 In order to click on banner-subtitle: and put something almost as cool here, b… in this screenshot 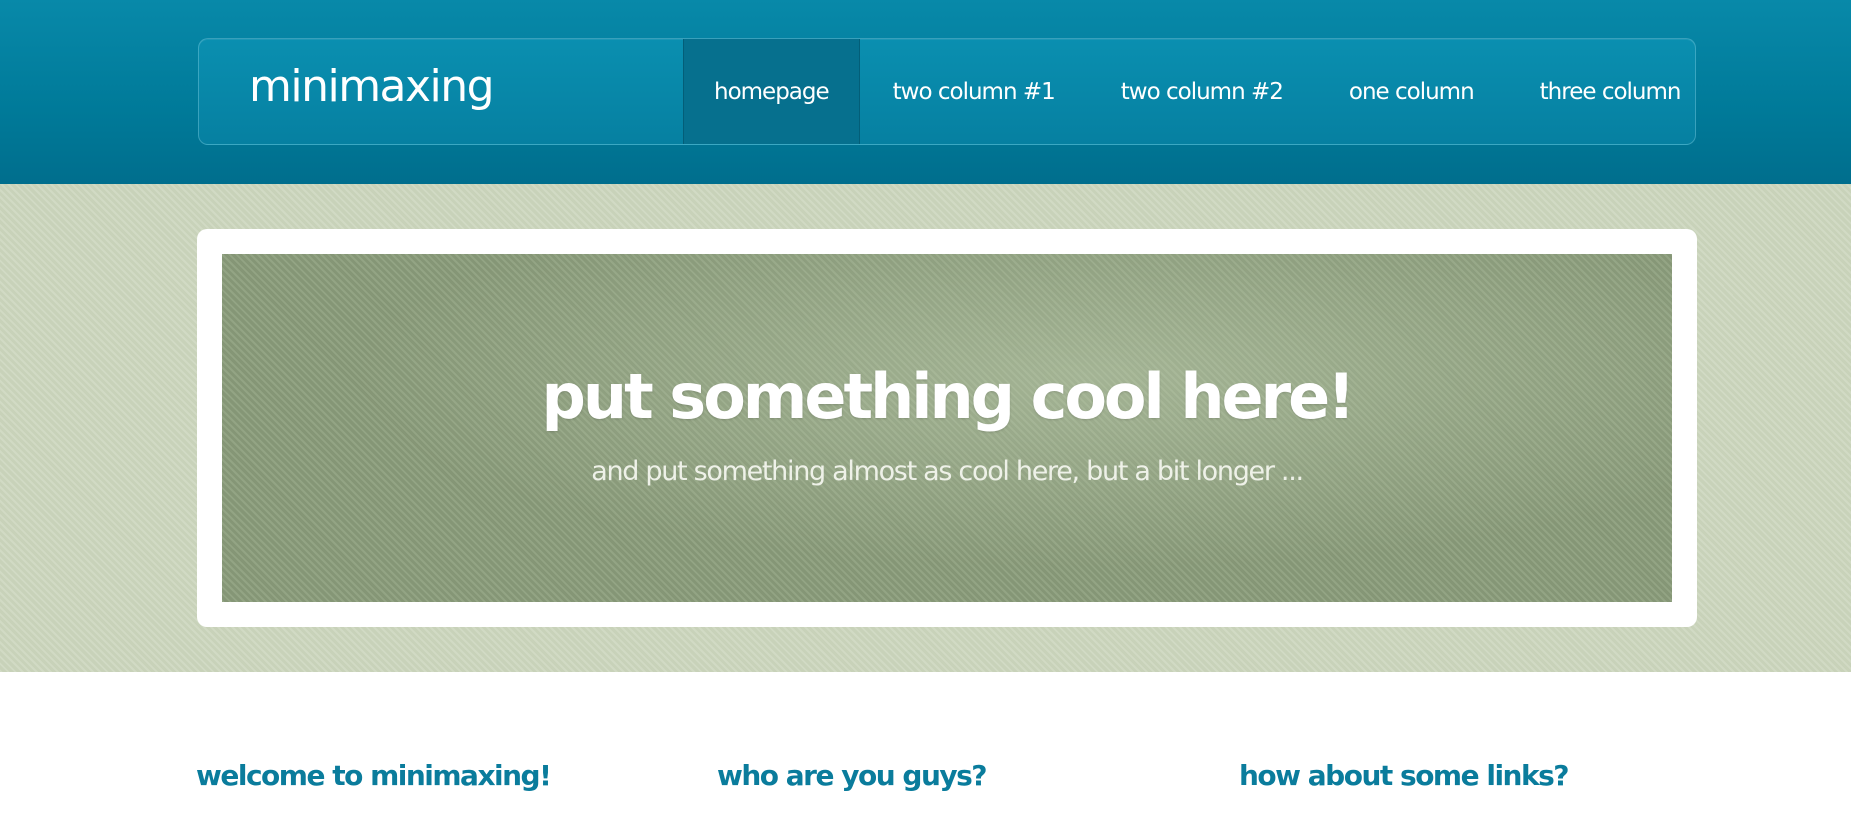, I will do `click(947, 471)`.